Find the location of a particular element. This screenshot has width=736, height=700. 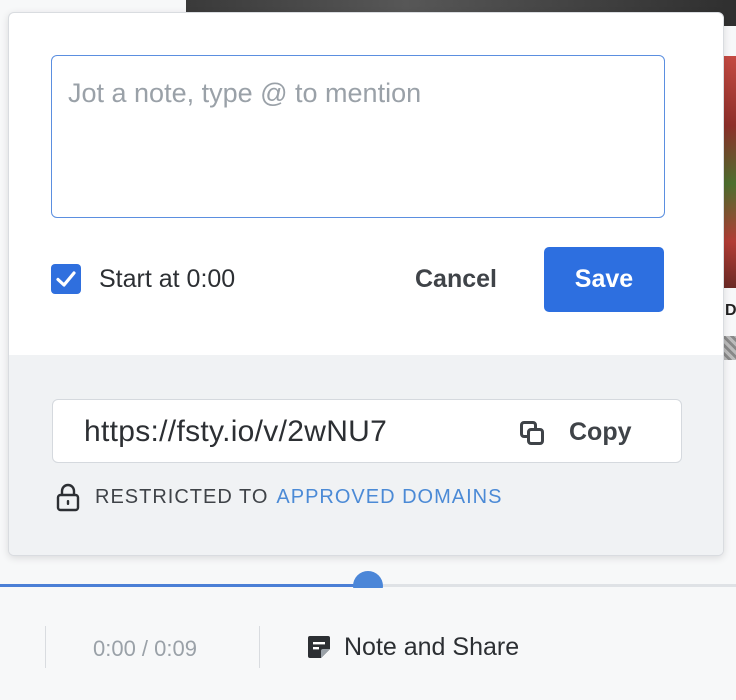

restriction-row: RESTRICTED TO APPROVED DOMAINS is located at coordinates (278, 497).